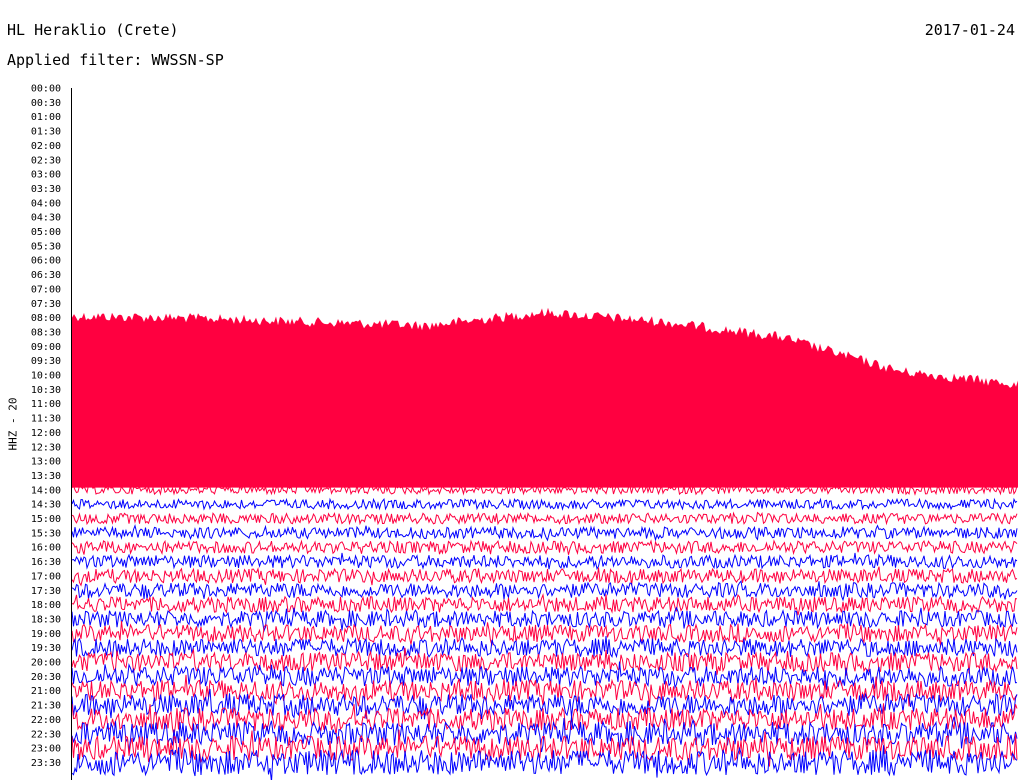  I want to click on time-tick-label: 20:30, so click(46, 677).